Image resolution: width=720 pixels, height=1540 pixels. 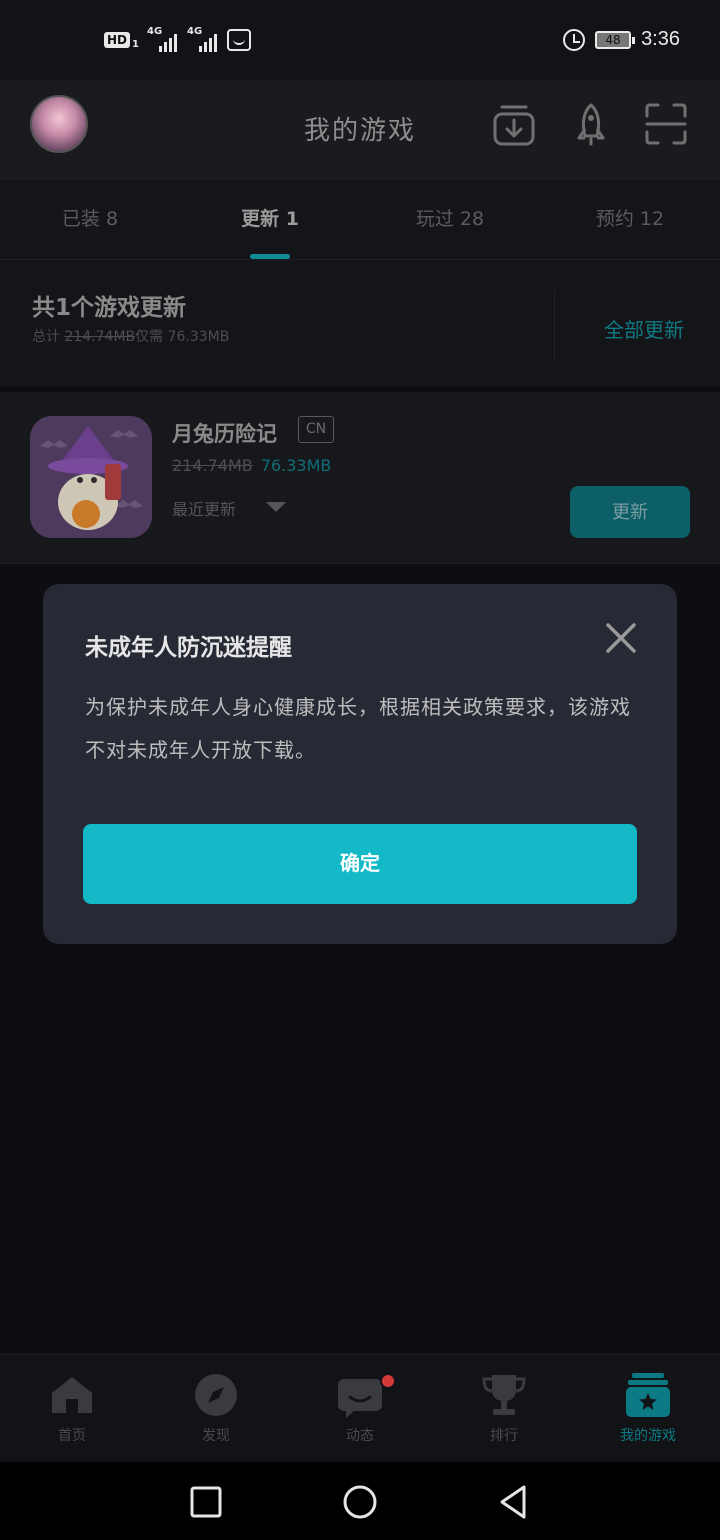 What do you see at coordinates (648, 1395) in the screenshot?
I see `my-games-icon` at bounding box center [648, 1395].